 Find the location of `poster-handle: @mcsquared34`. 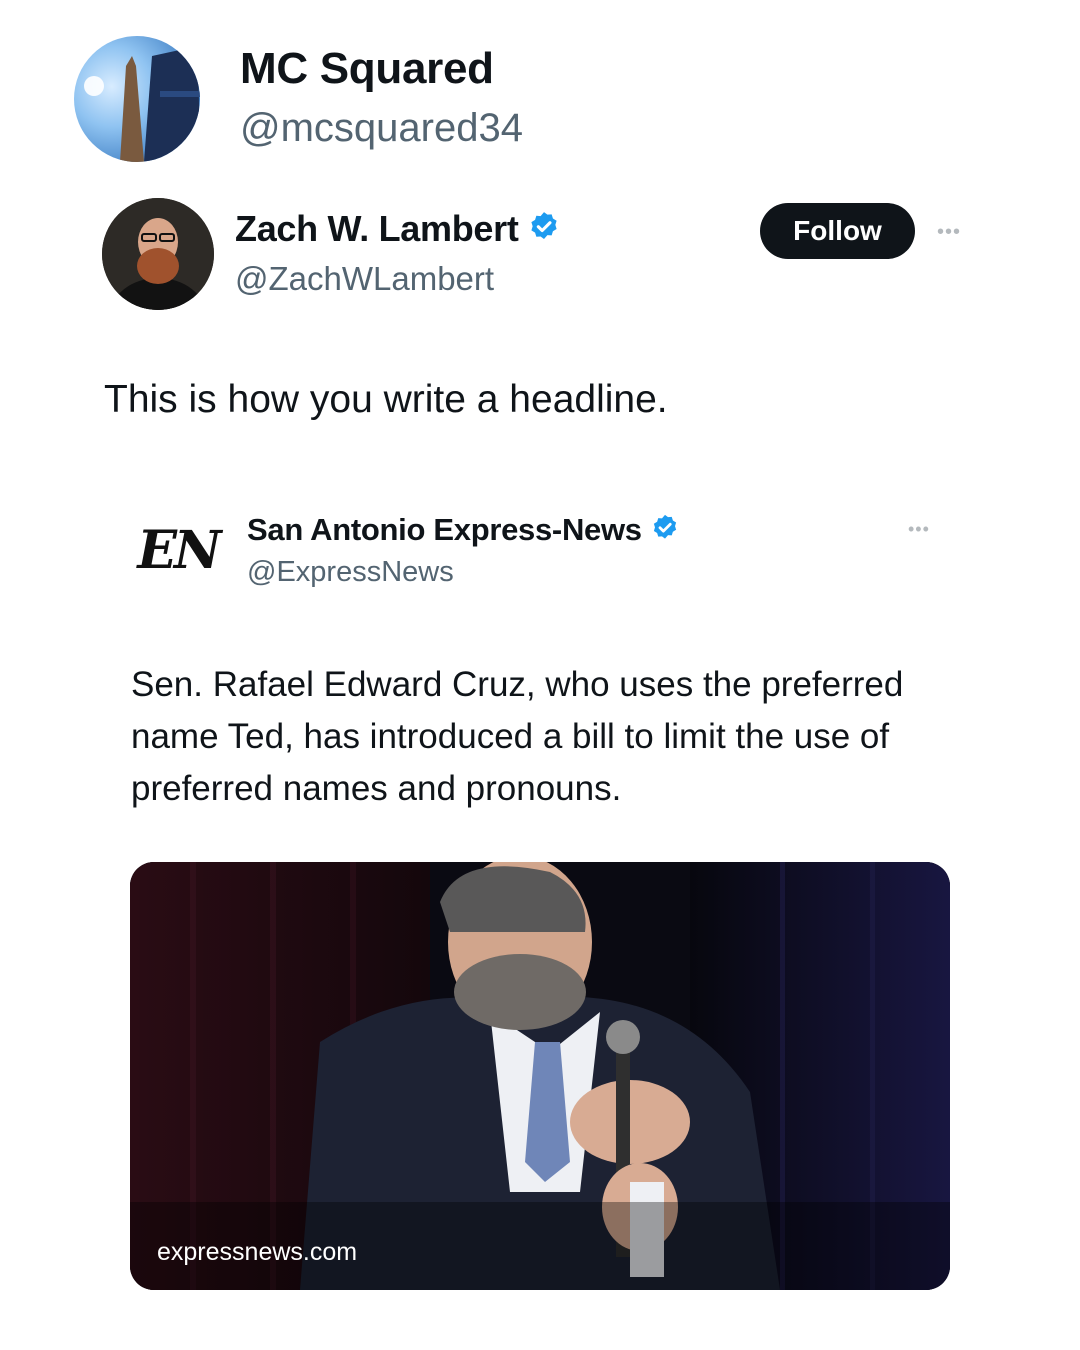

poster-handle: @mcsquared34 is located at coordinates (381, 128).